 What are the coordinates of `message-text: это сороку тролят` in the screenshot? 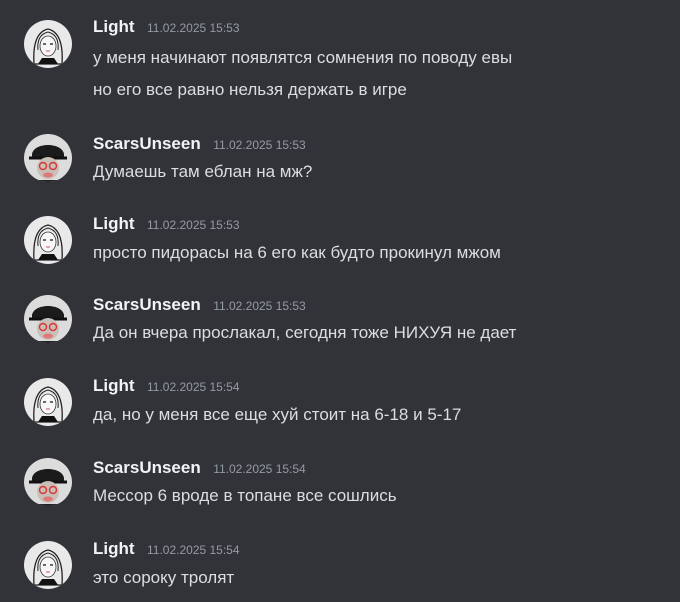 It's located at (164, 577).